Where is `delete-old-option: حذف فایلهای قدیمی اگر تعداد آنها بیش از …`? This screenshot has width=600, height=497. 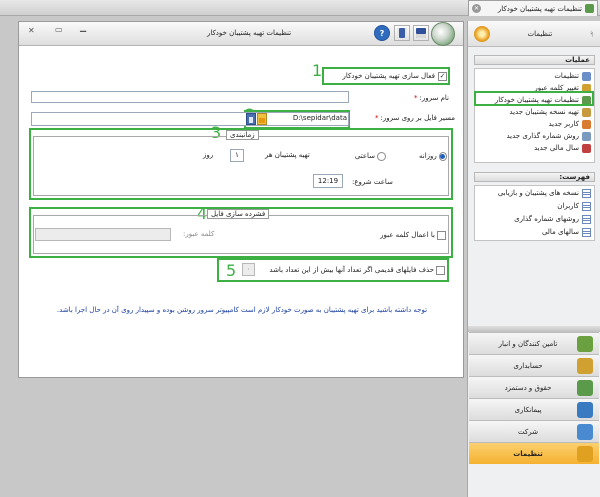 delete-old-option: حذف فایلهای قدیمی اگر تعداد آنها بیش از … is located at coordinates (352, 270).